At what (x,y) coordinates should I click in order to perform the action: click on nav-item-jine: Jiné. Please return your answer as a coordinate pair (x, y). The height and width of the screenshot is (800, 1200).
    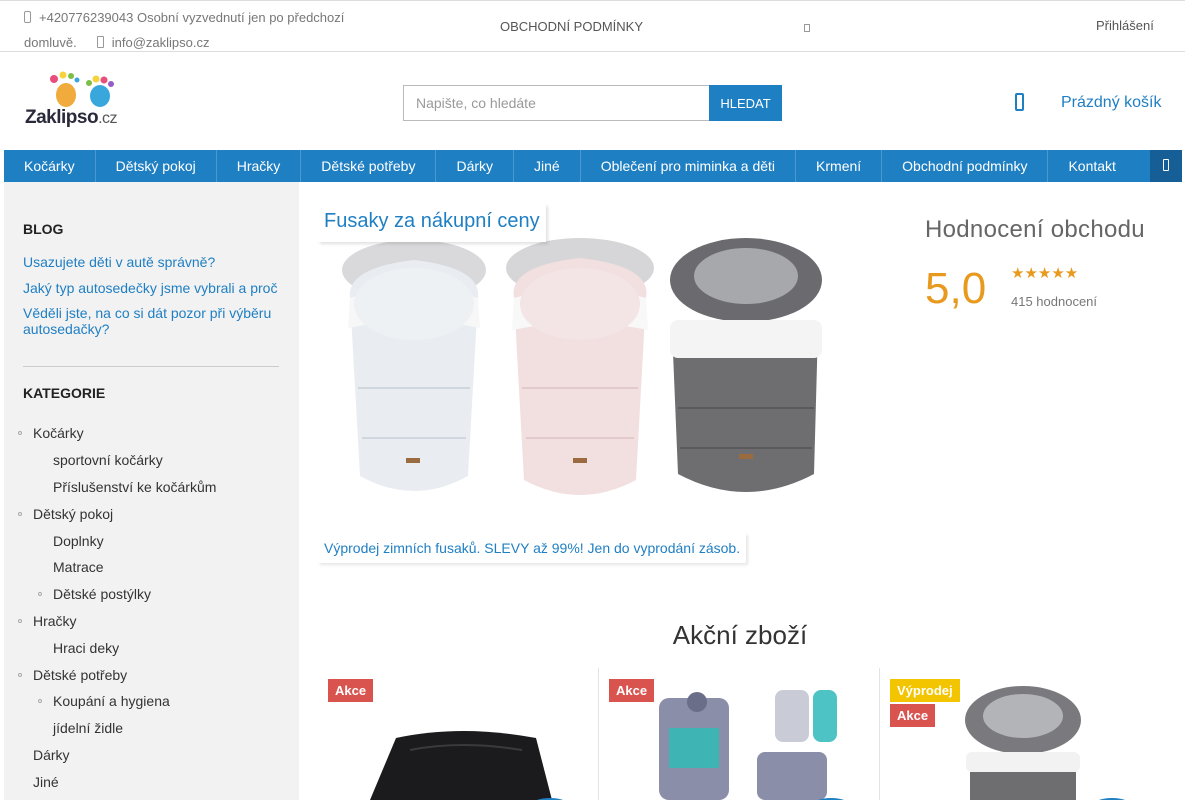
    Looking at the image, I should click on (547, 166).